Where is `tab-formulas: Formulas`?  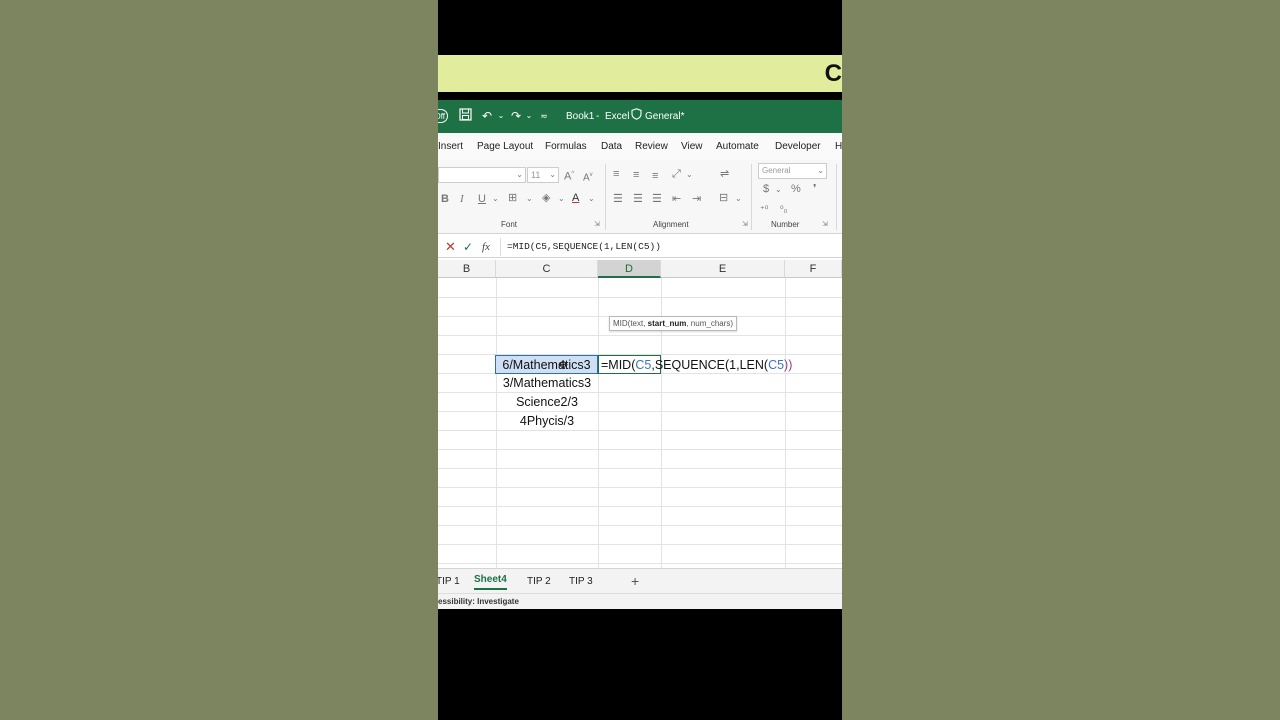
tab-formulas: Formulas is located at coordinates (566, 147).